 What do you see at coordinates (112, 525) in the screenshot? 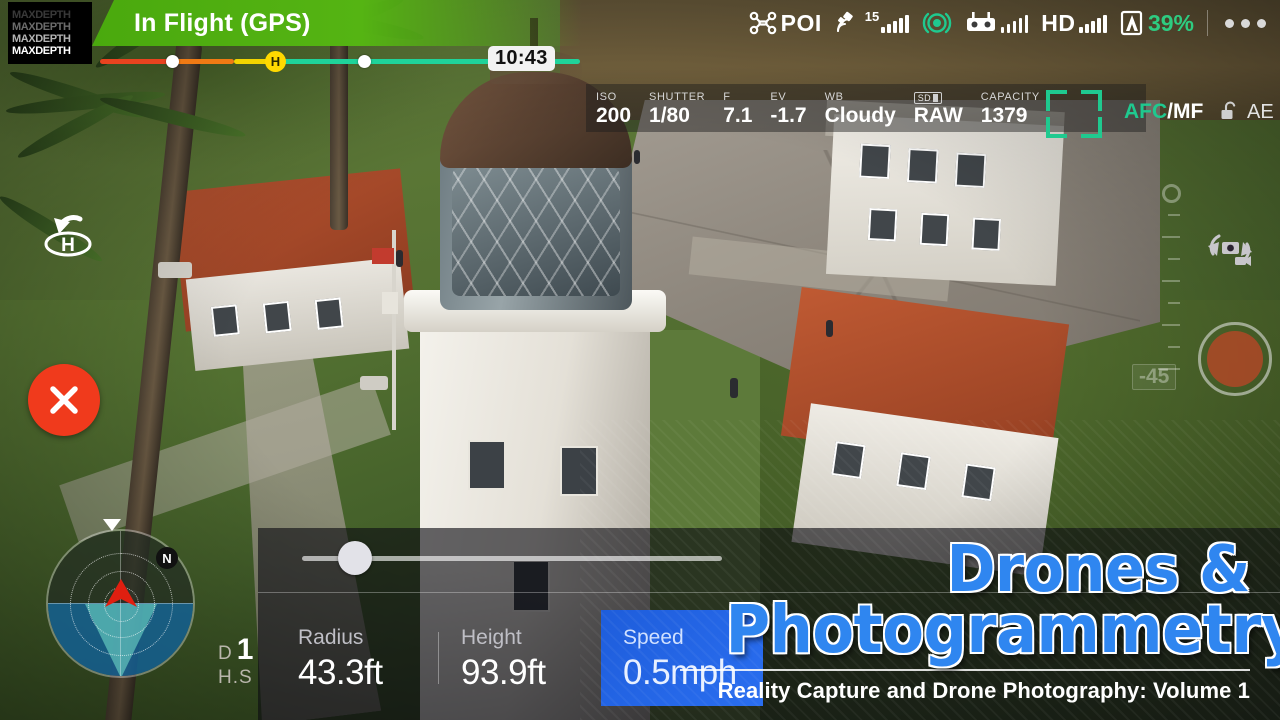
I see `compass-heading-tick` at bounding box center [112, 525].